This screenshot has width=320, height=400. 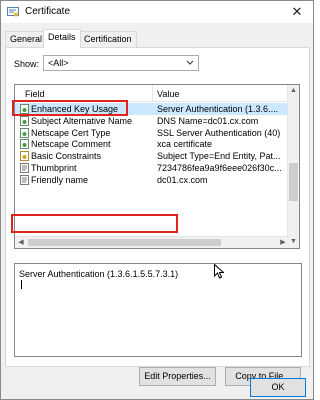 I want to click on field-value: SSL Server Authentication (40), so click(x=219, y=132).